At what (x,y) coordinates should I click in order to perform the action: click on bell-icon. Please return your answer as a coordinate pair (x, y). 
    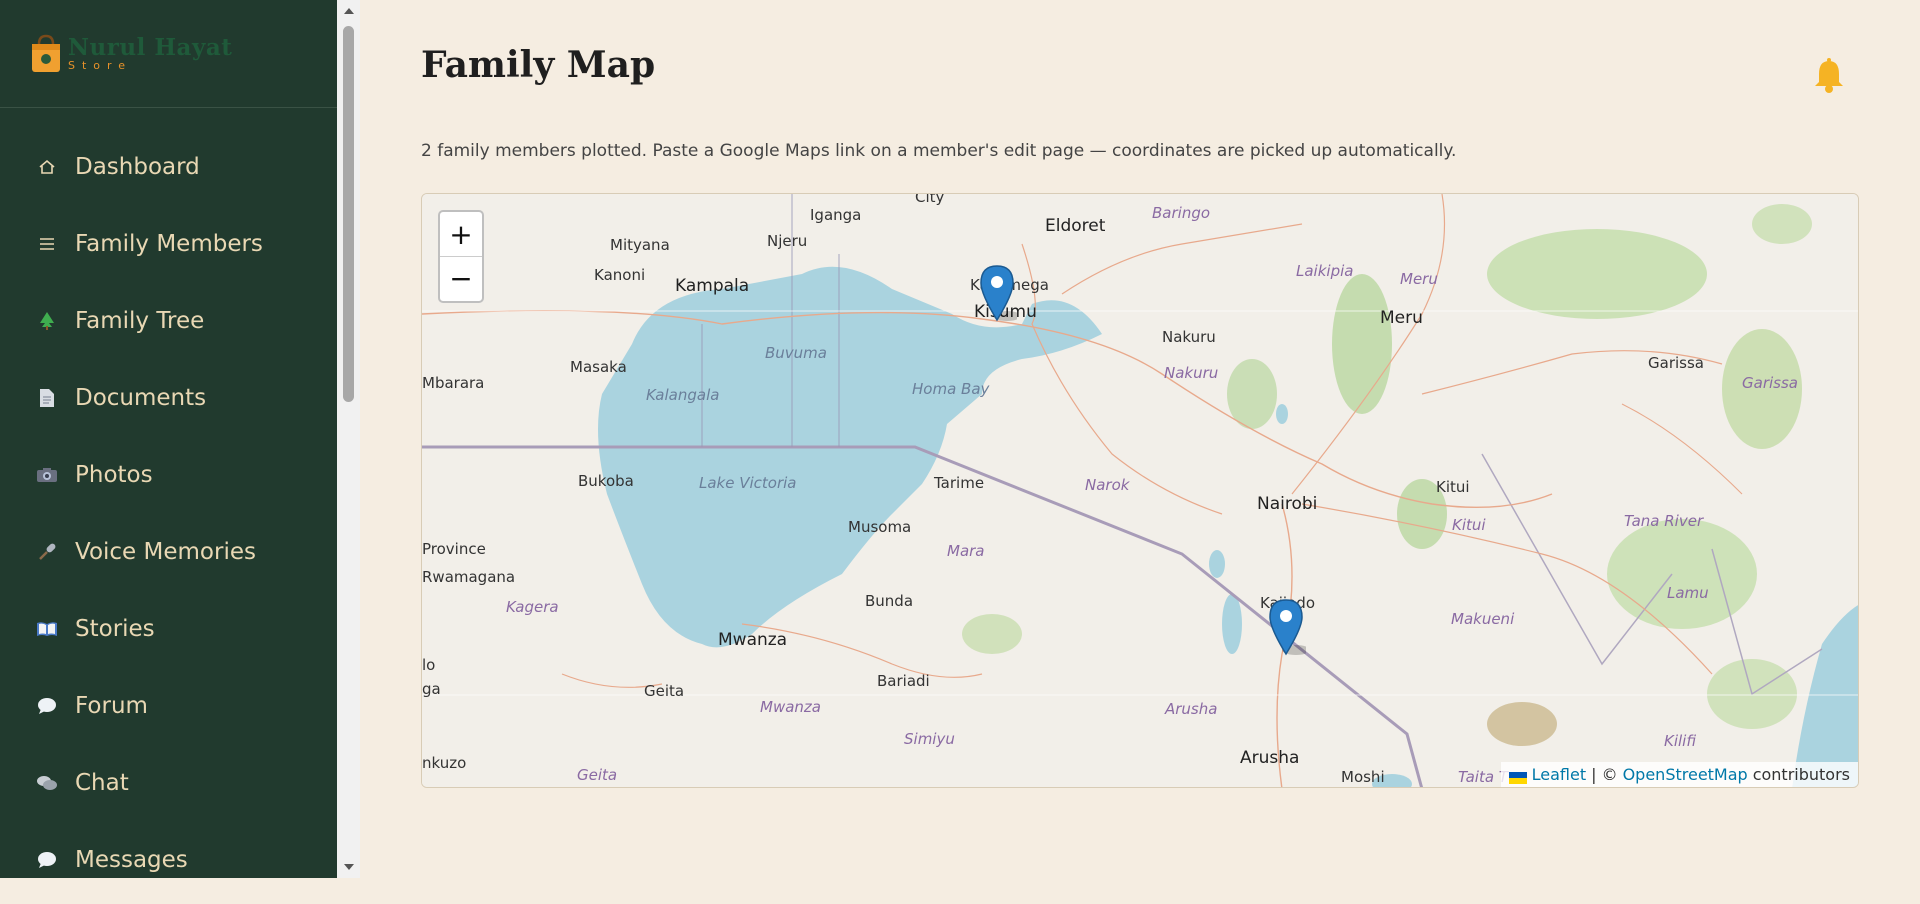
    Looking at the image, I should click on (1829, 76).